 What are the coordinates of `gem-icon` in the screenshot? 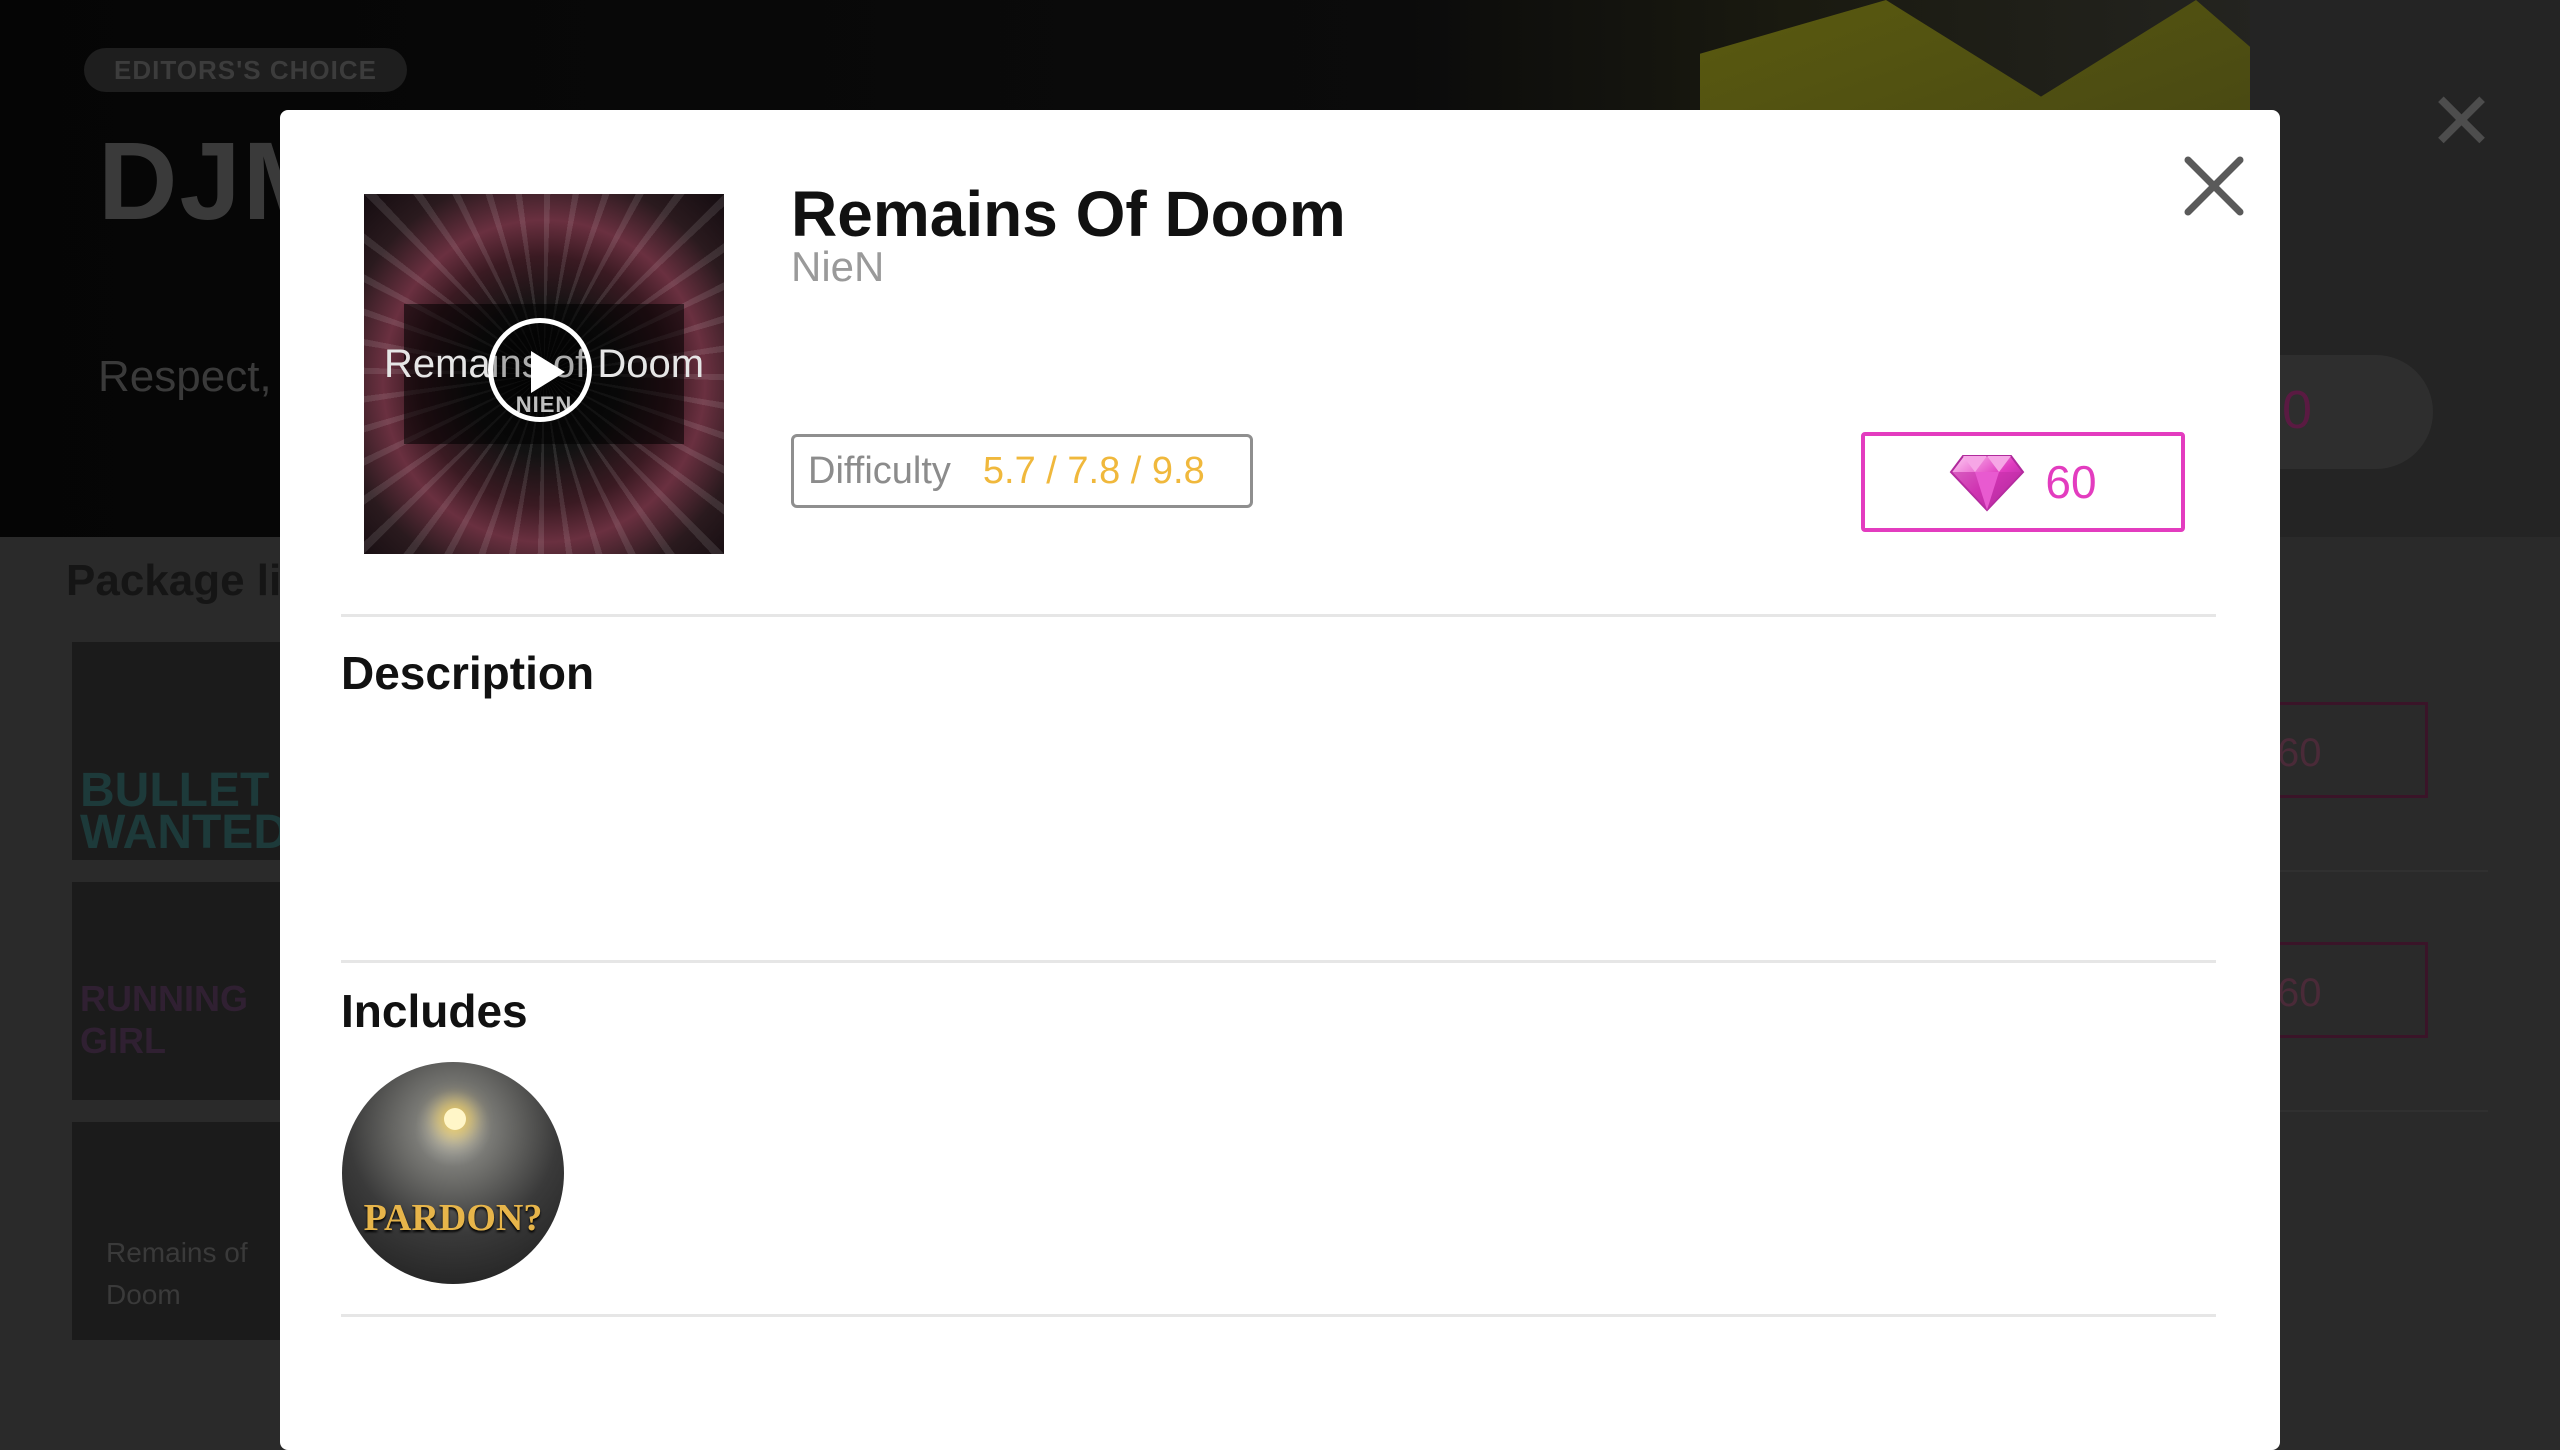 It's located at (1987, 483).